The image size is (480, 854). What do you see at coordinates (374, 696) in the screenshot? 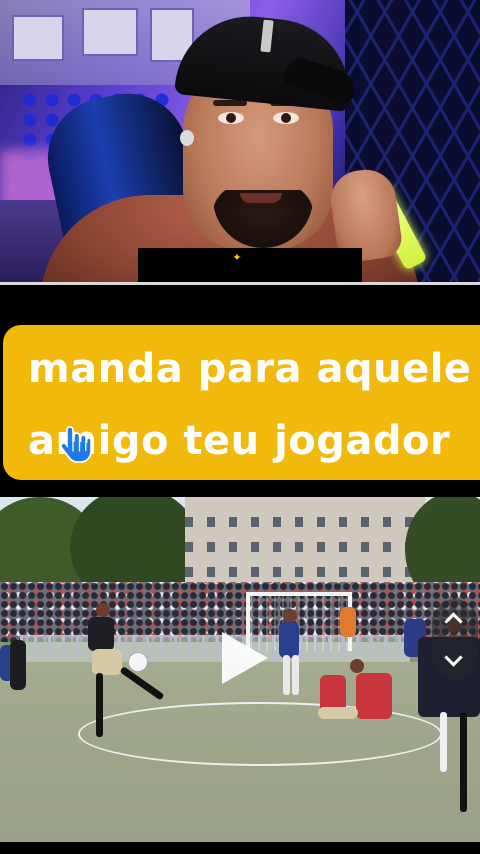
I see `player-red-kneeling` at bounding box center [374, 696].